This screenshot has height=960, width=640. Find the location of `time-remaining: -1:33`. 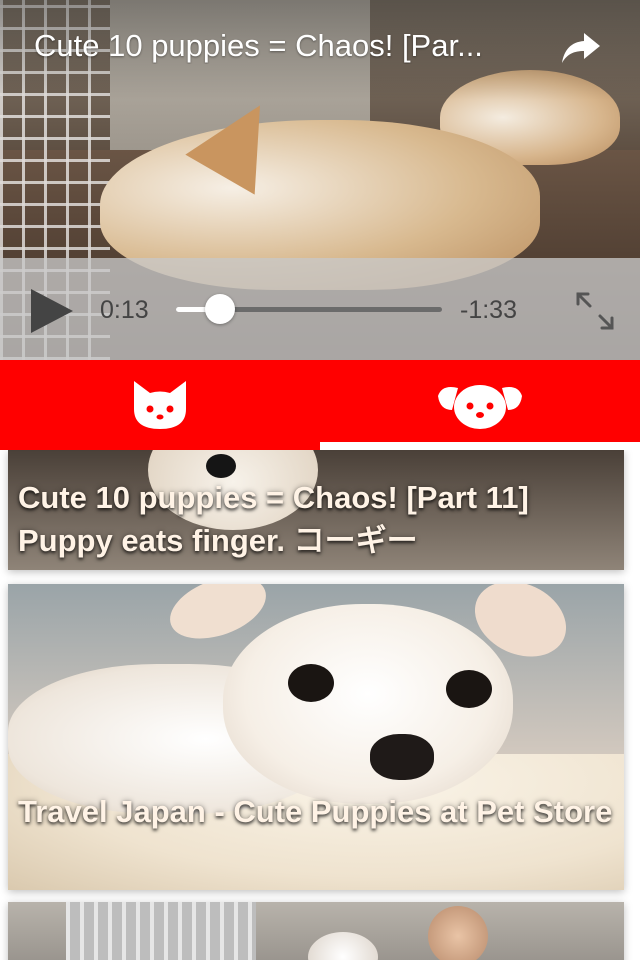

time-remaining: -1:33 is located at coordinates (488, 310).